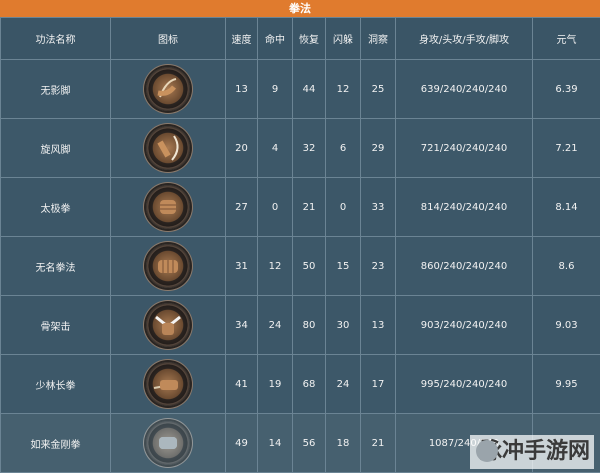  I want to click on skill-name: 骨架击, so click(55, 325).